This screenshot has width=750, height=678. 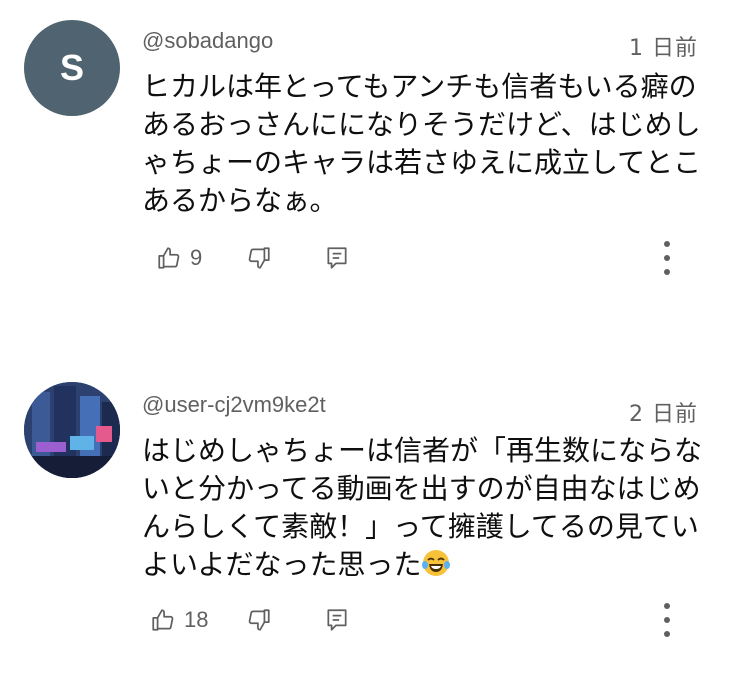 I want to click on tears-of-joy-emoji-icon, so click(x=436, y=563).